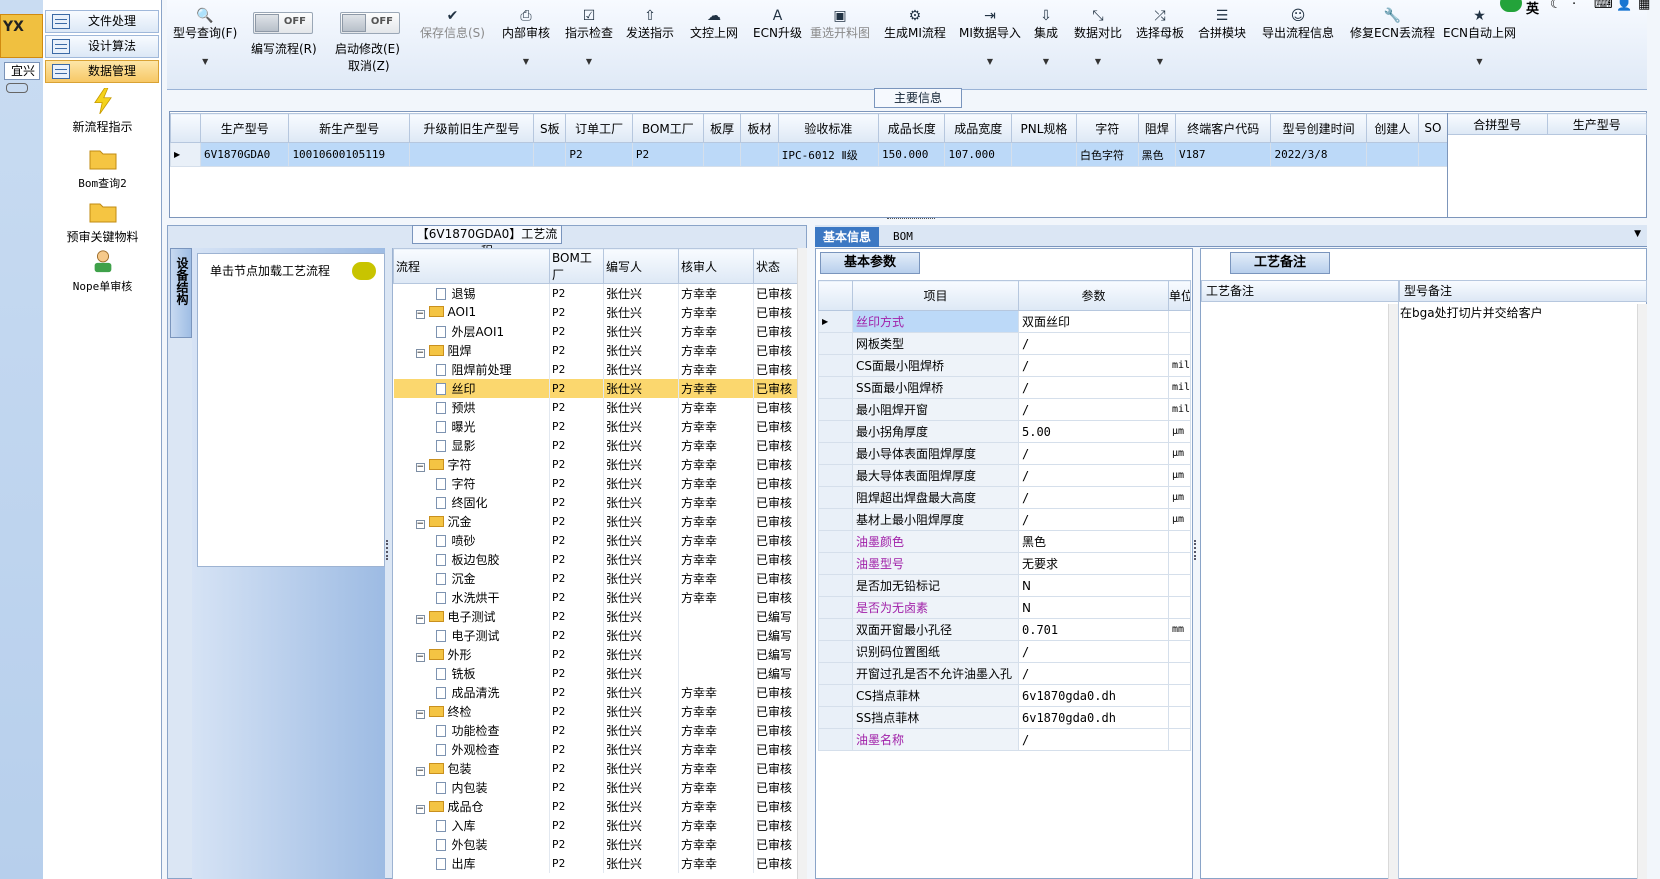 The height and width of the screenshot is (879, 1660). I want to click on tool-bom-query: Bom查询2, so click(102, 168).